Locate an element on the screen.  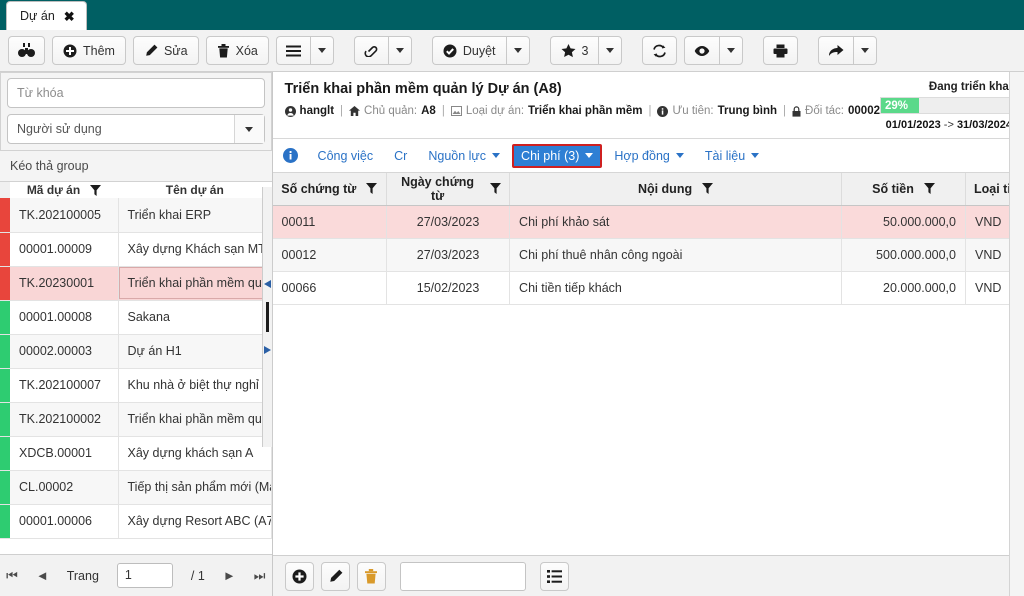
info-circle-icon is located at coordinates (290, 155).